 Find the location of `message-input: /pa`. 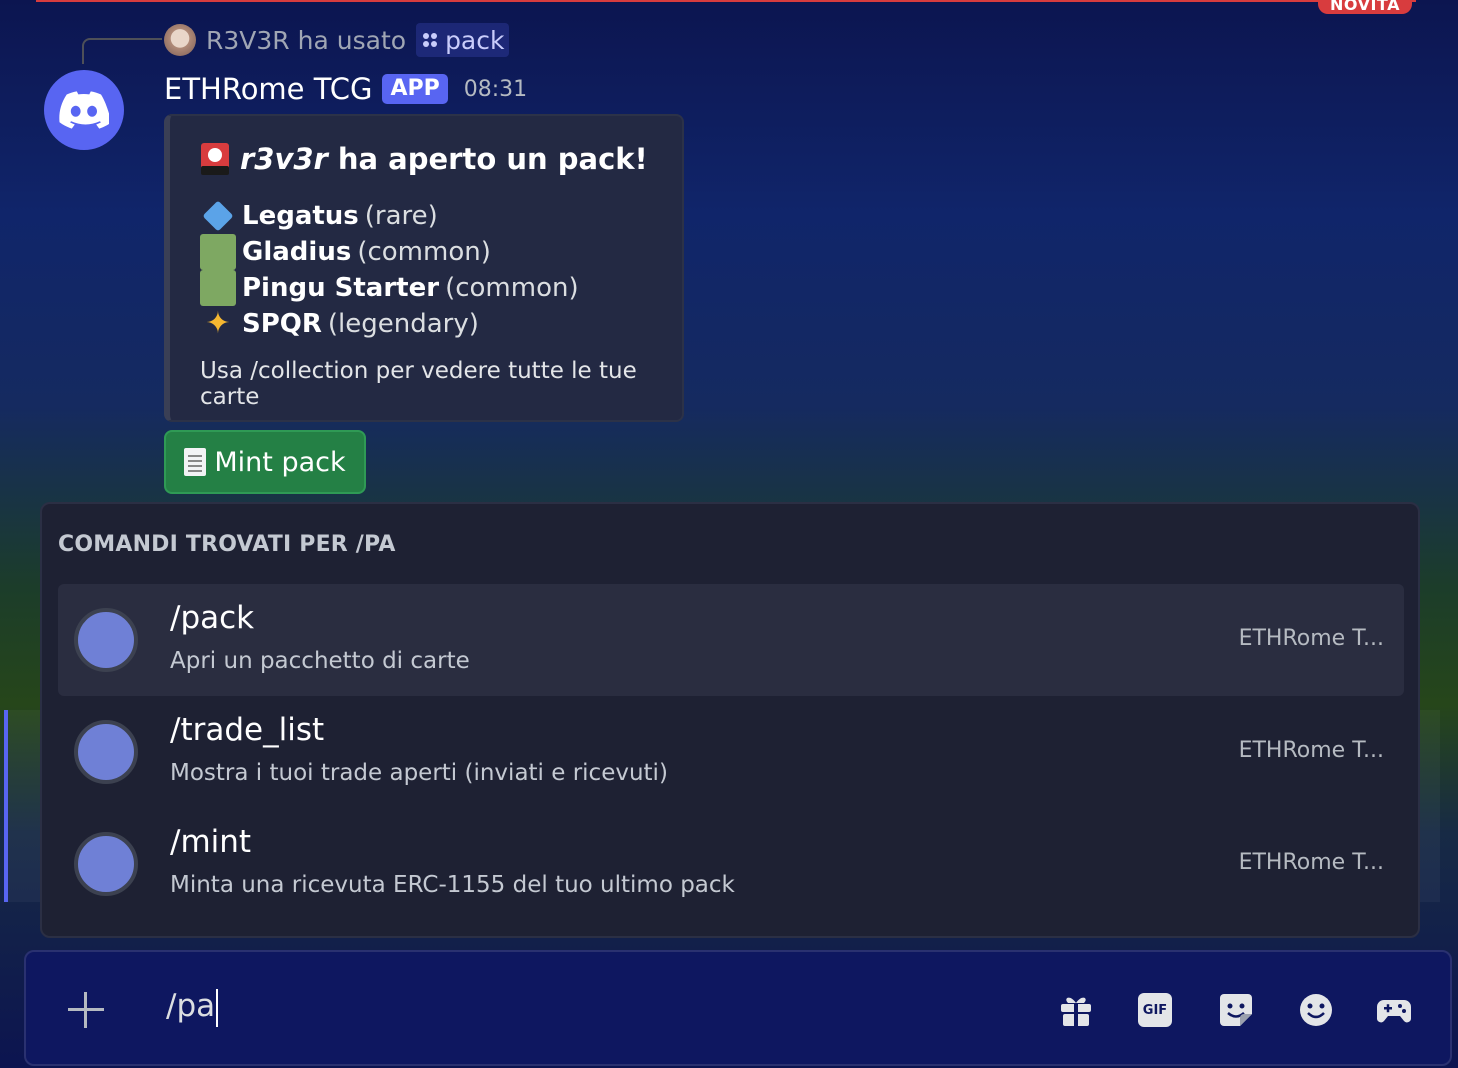

message-input: /pa is located at coordinates (192, 1007).